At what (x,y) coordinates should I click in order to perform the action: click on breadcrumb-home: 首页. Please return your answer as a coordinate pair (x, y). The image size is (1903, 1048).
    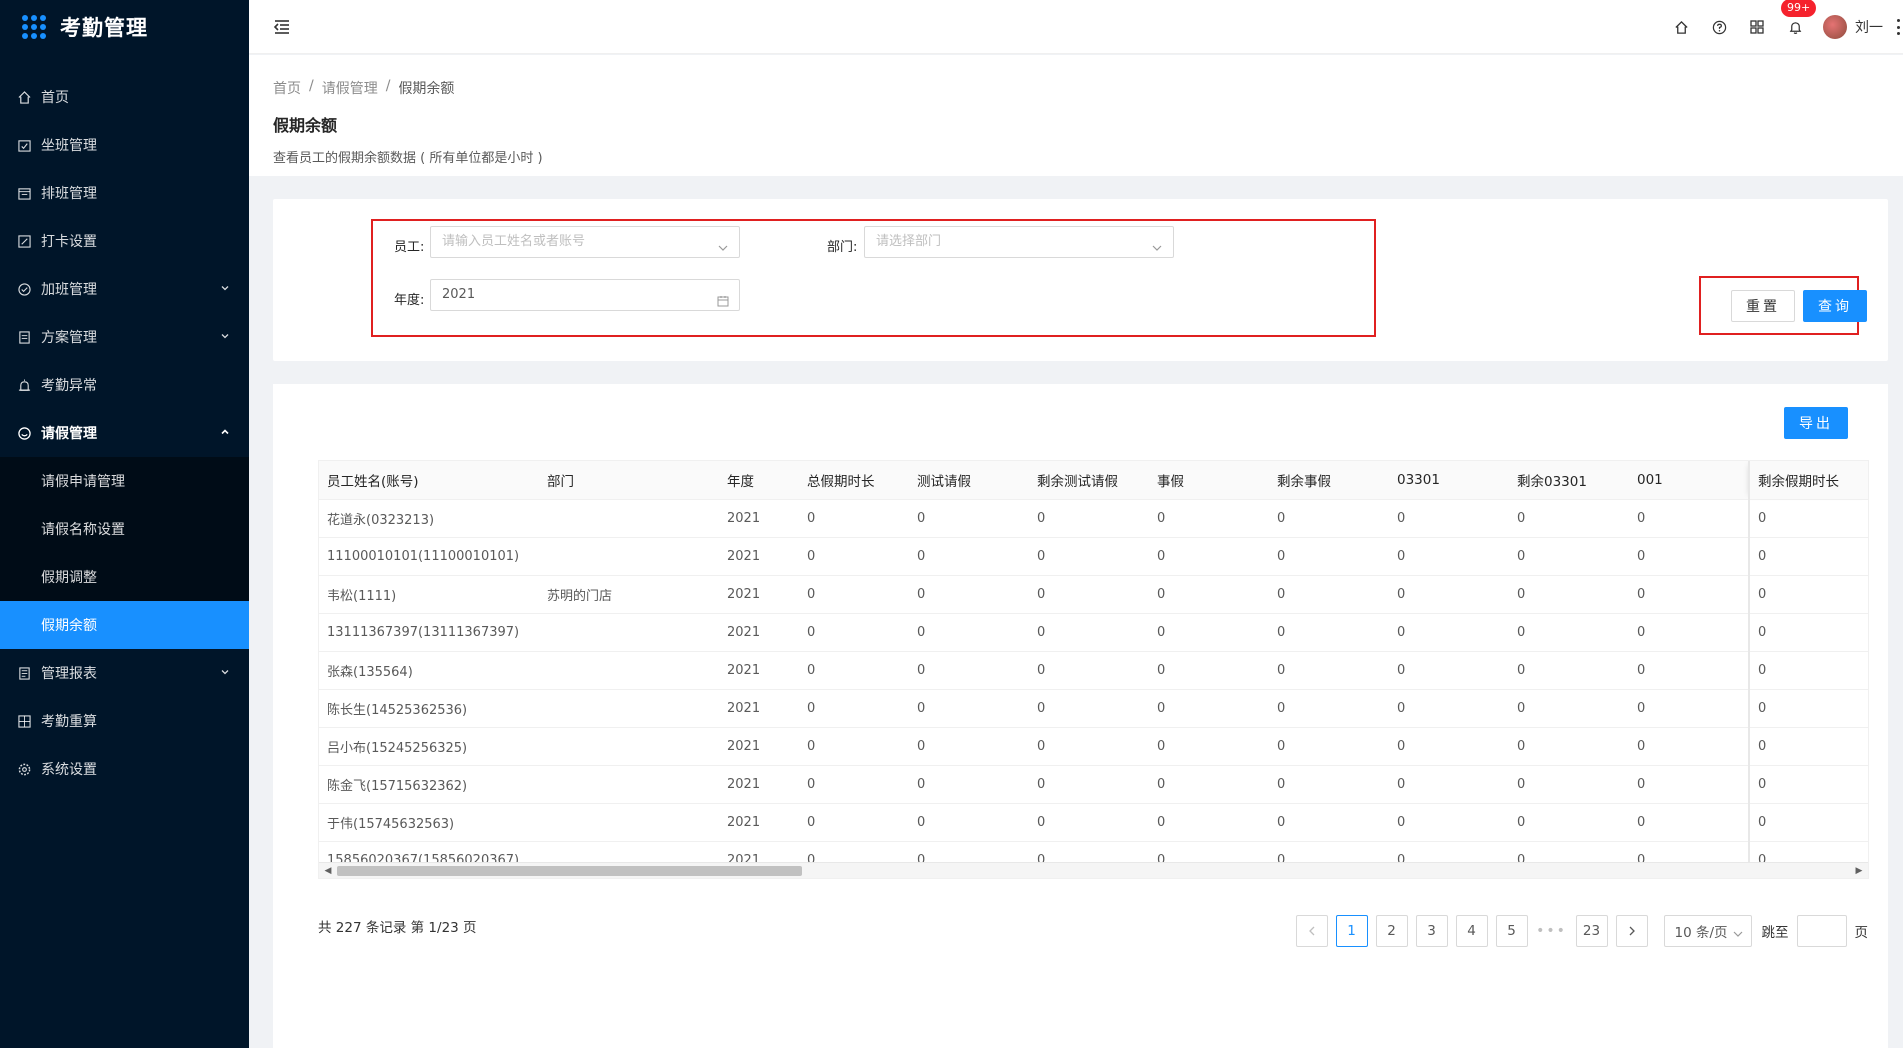
    Looking at the image, I should click on (287, 88).